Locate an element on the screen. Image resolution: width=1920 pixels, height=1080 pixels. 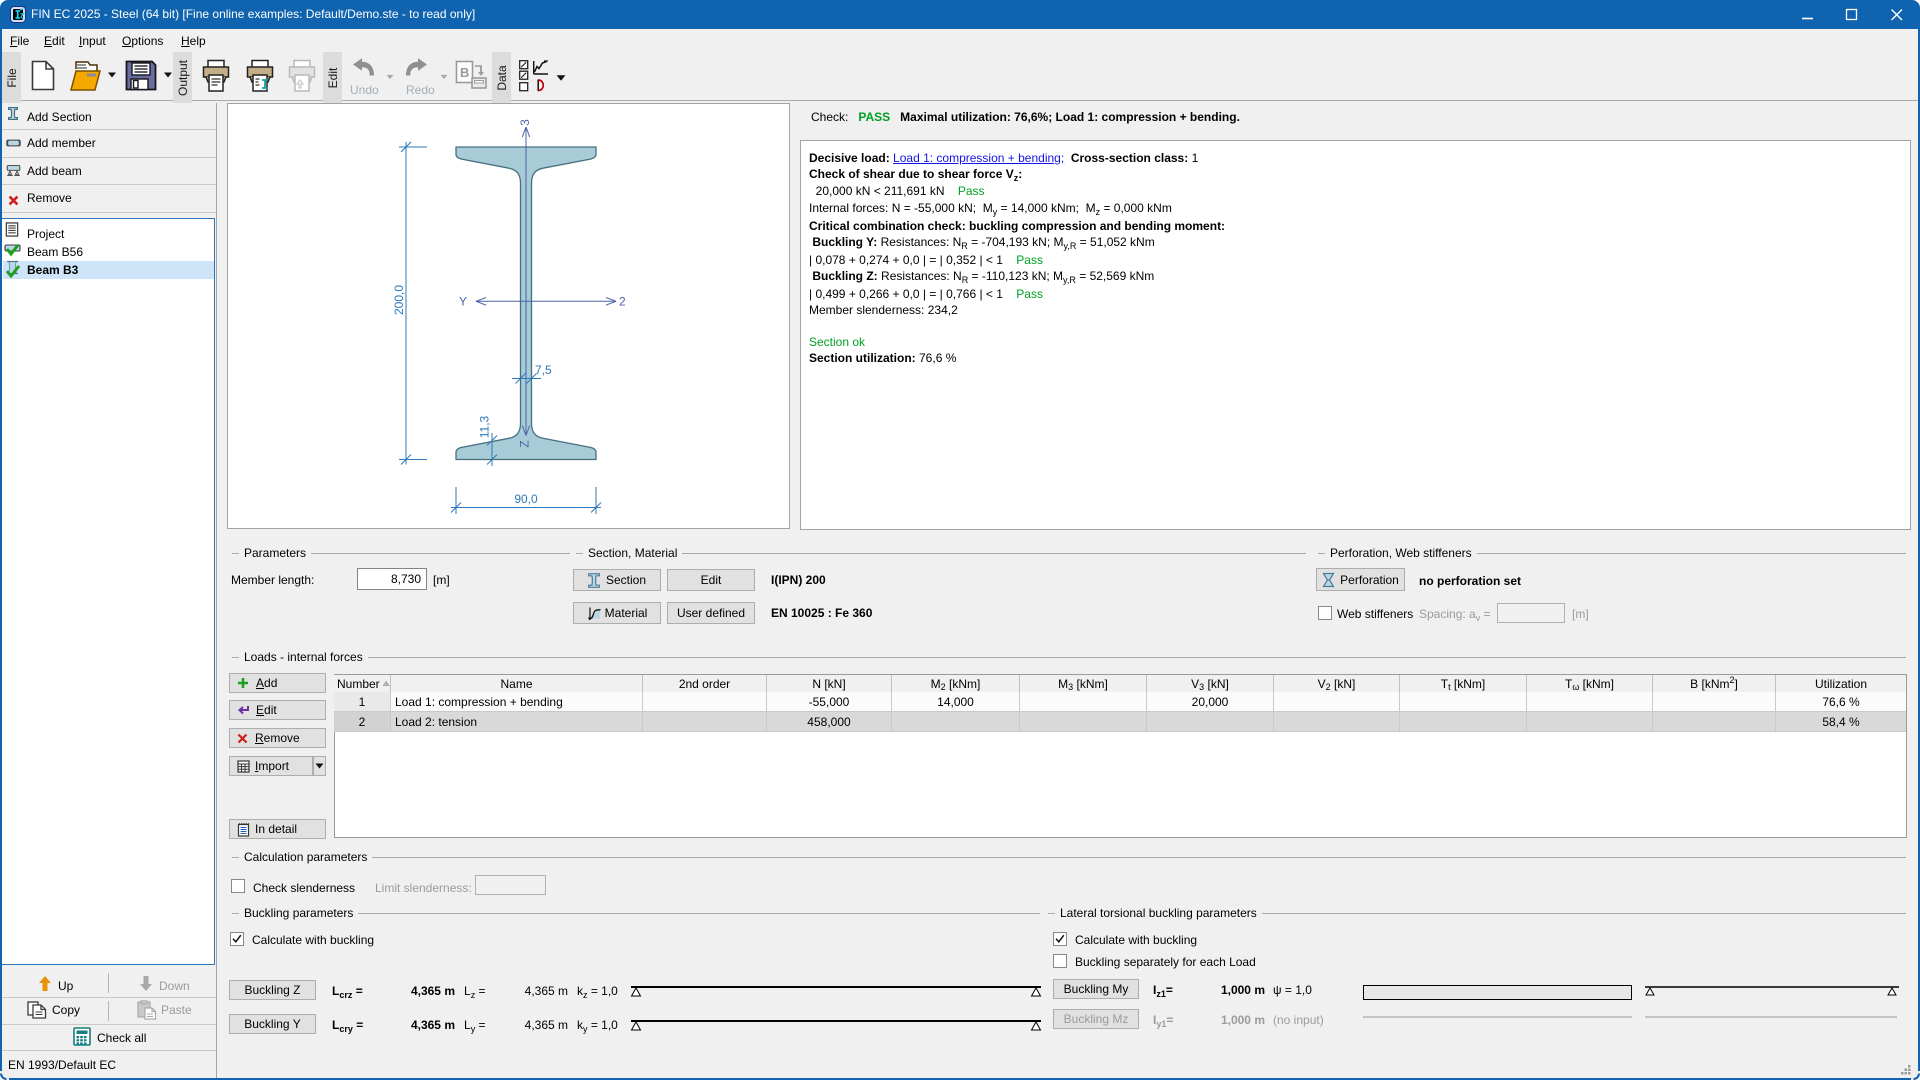
svg-text: 200,0 is located at coordinates (399, 300).